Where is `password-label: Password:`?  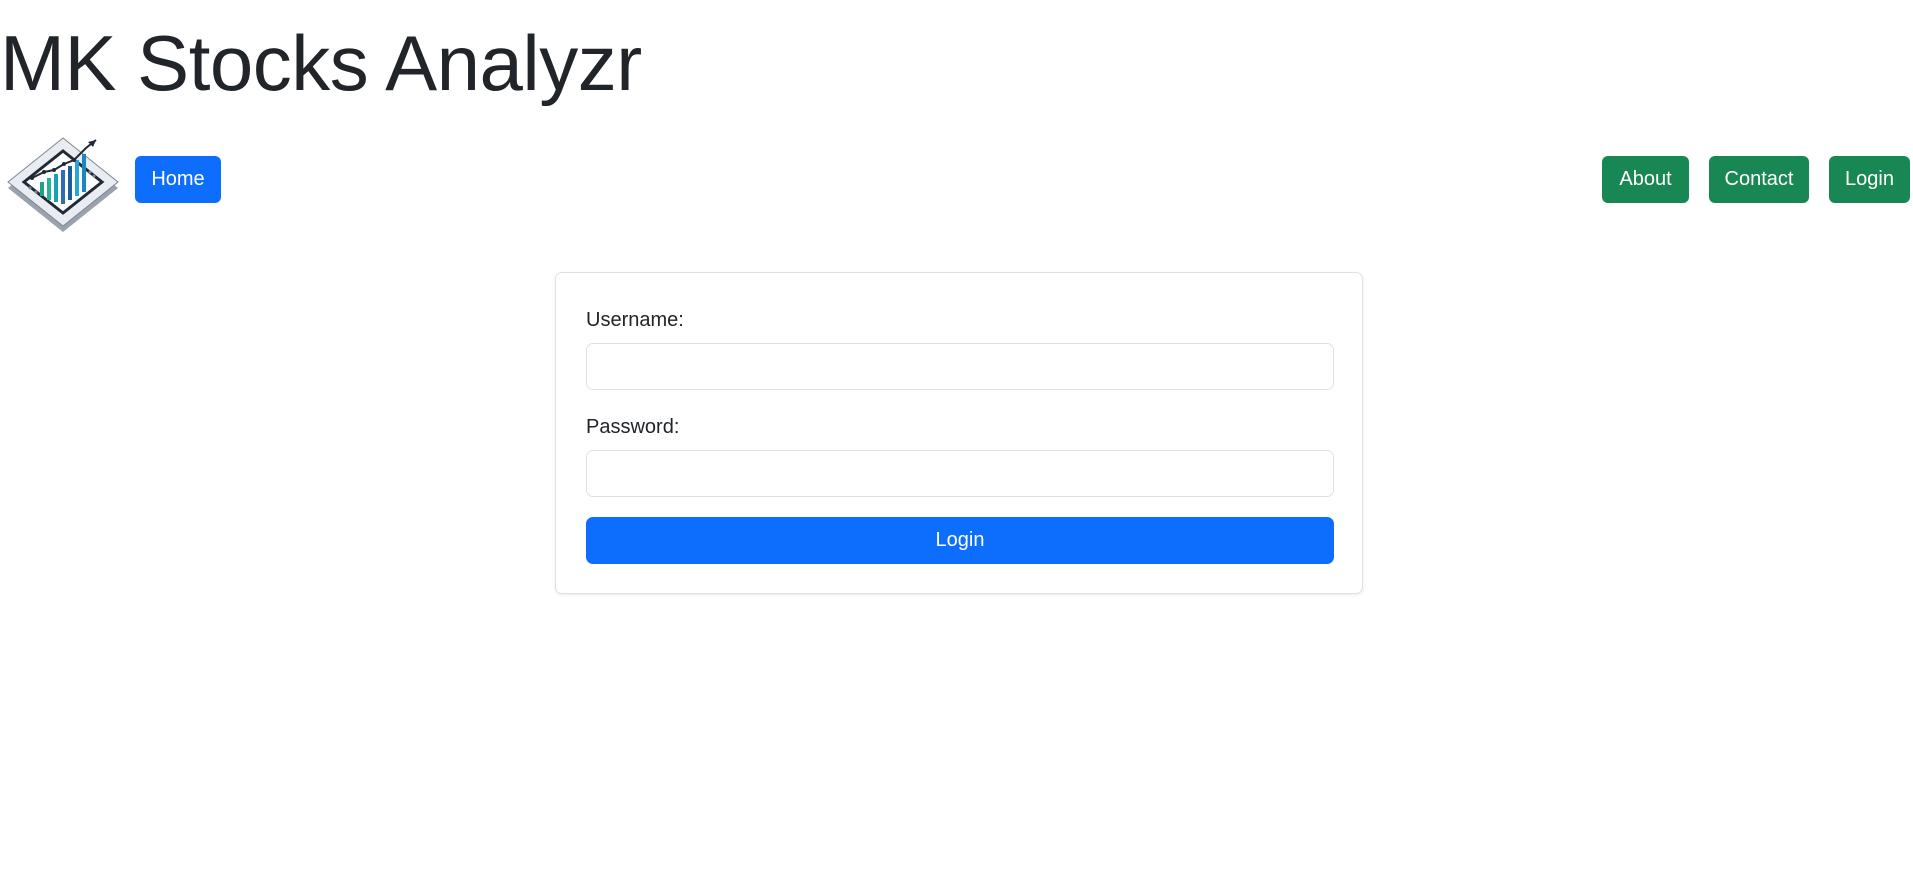 password-label: Password: is located at coordinates (633, 427).